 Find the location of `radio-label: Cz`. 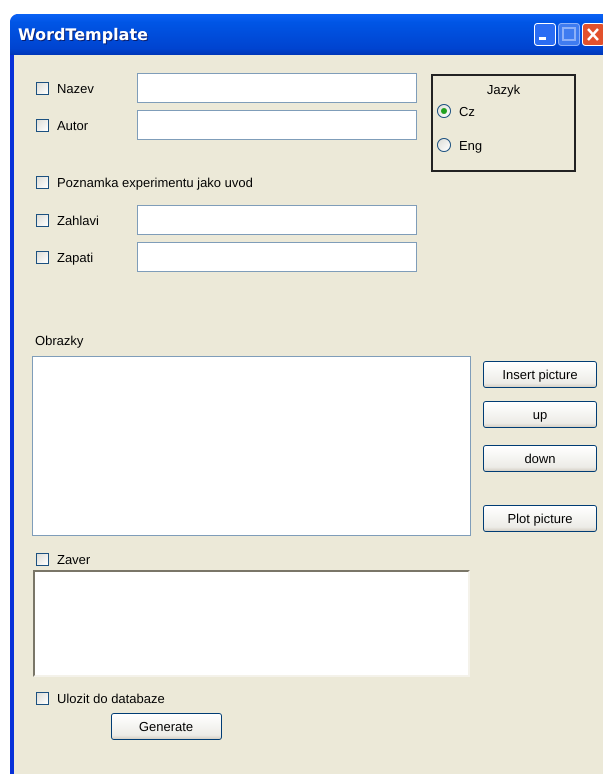

radio-label: Cz is located at coordinates (467, 111).